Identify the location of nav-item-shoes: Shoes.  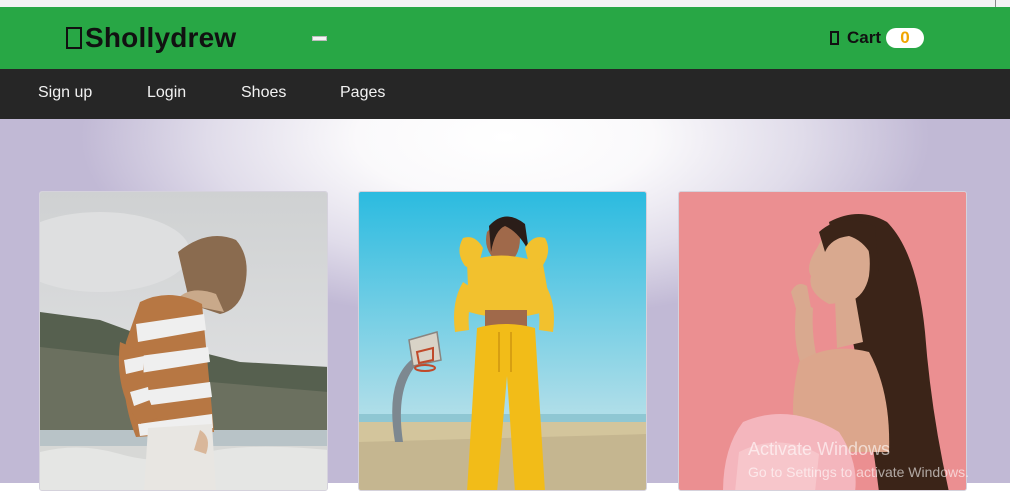
(263, 93).